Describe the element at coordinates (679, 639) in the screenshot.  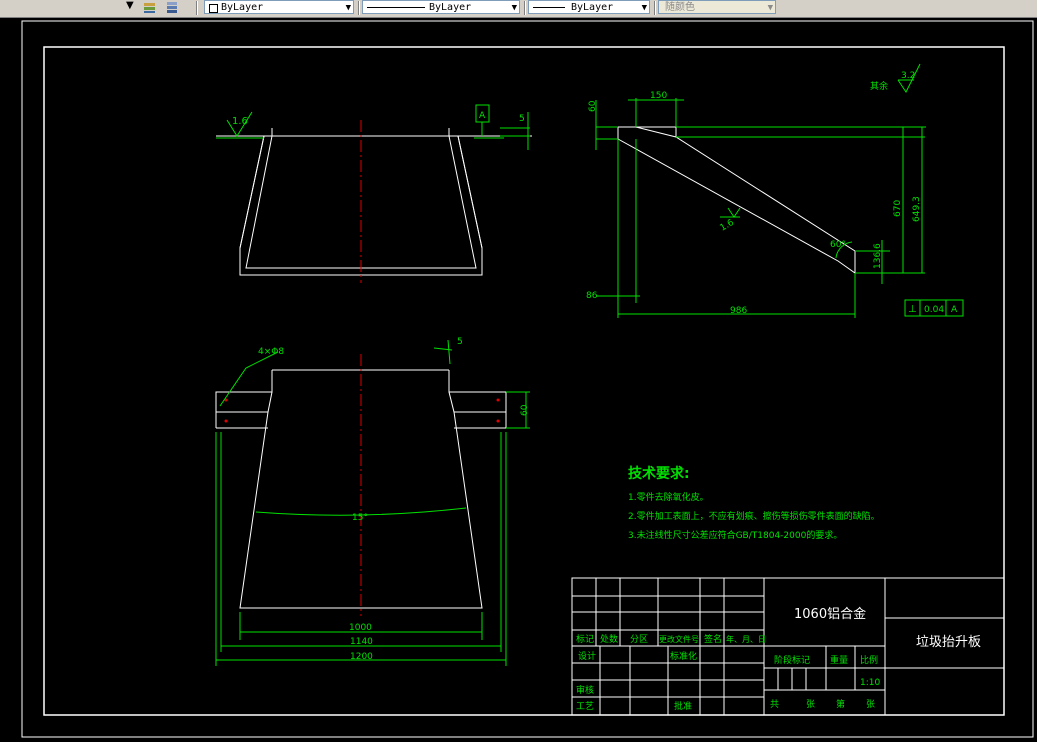
I see `tb-col-doc: 更改文件号` at that location.